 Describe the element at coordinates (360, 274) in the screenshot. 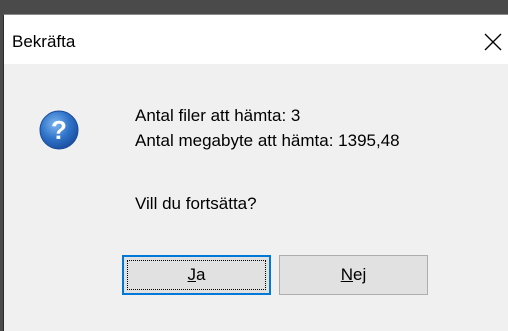

I see `no-label-rest: ej` at that location.